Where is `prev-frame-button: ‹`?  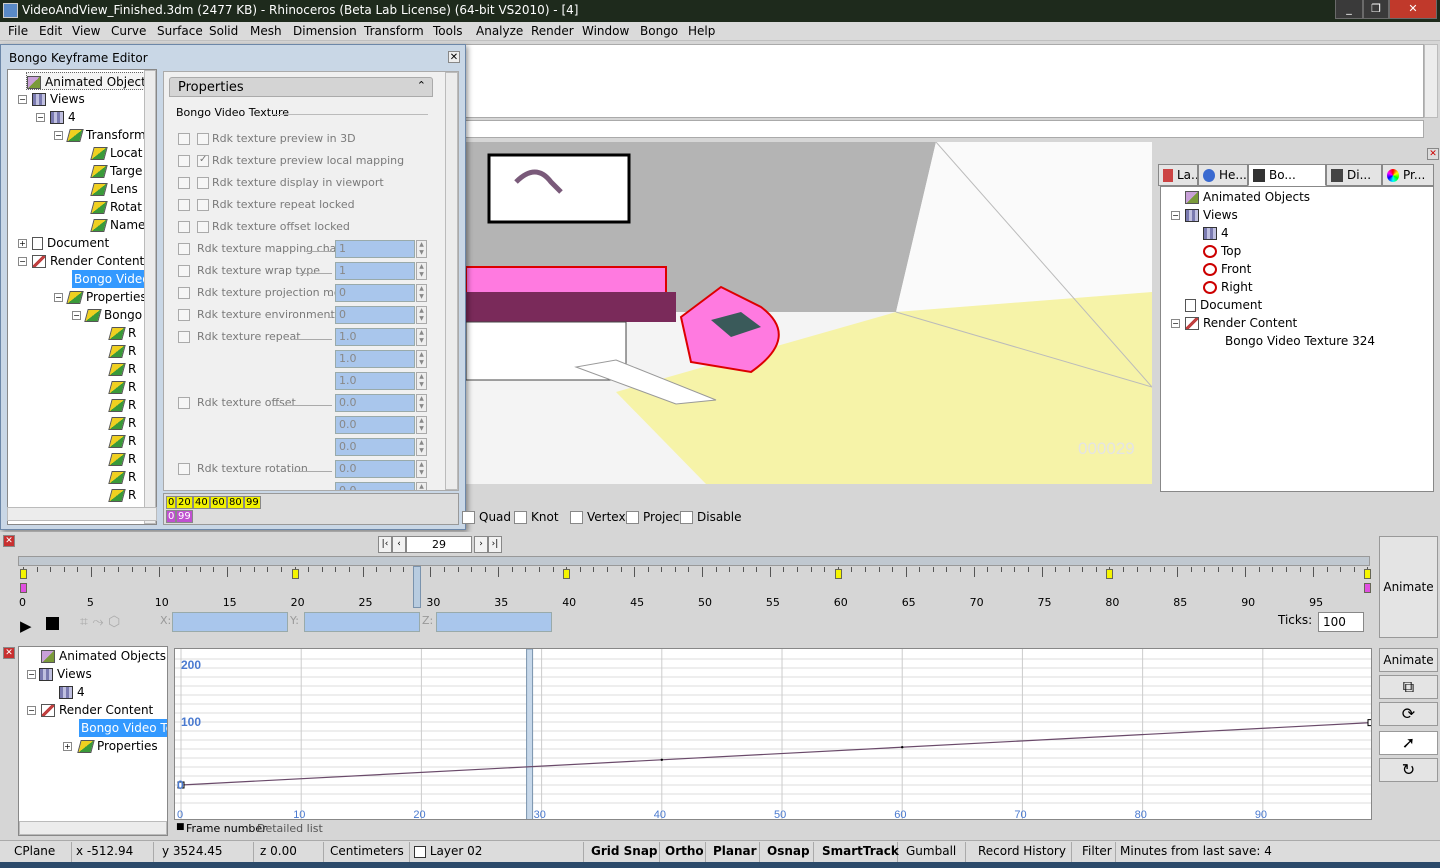
prev-frame-button: ‹ is located at coordinates (399, 544).